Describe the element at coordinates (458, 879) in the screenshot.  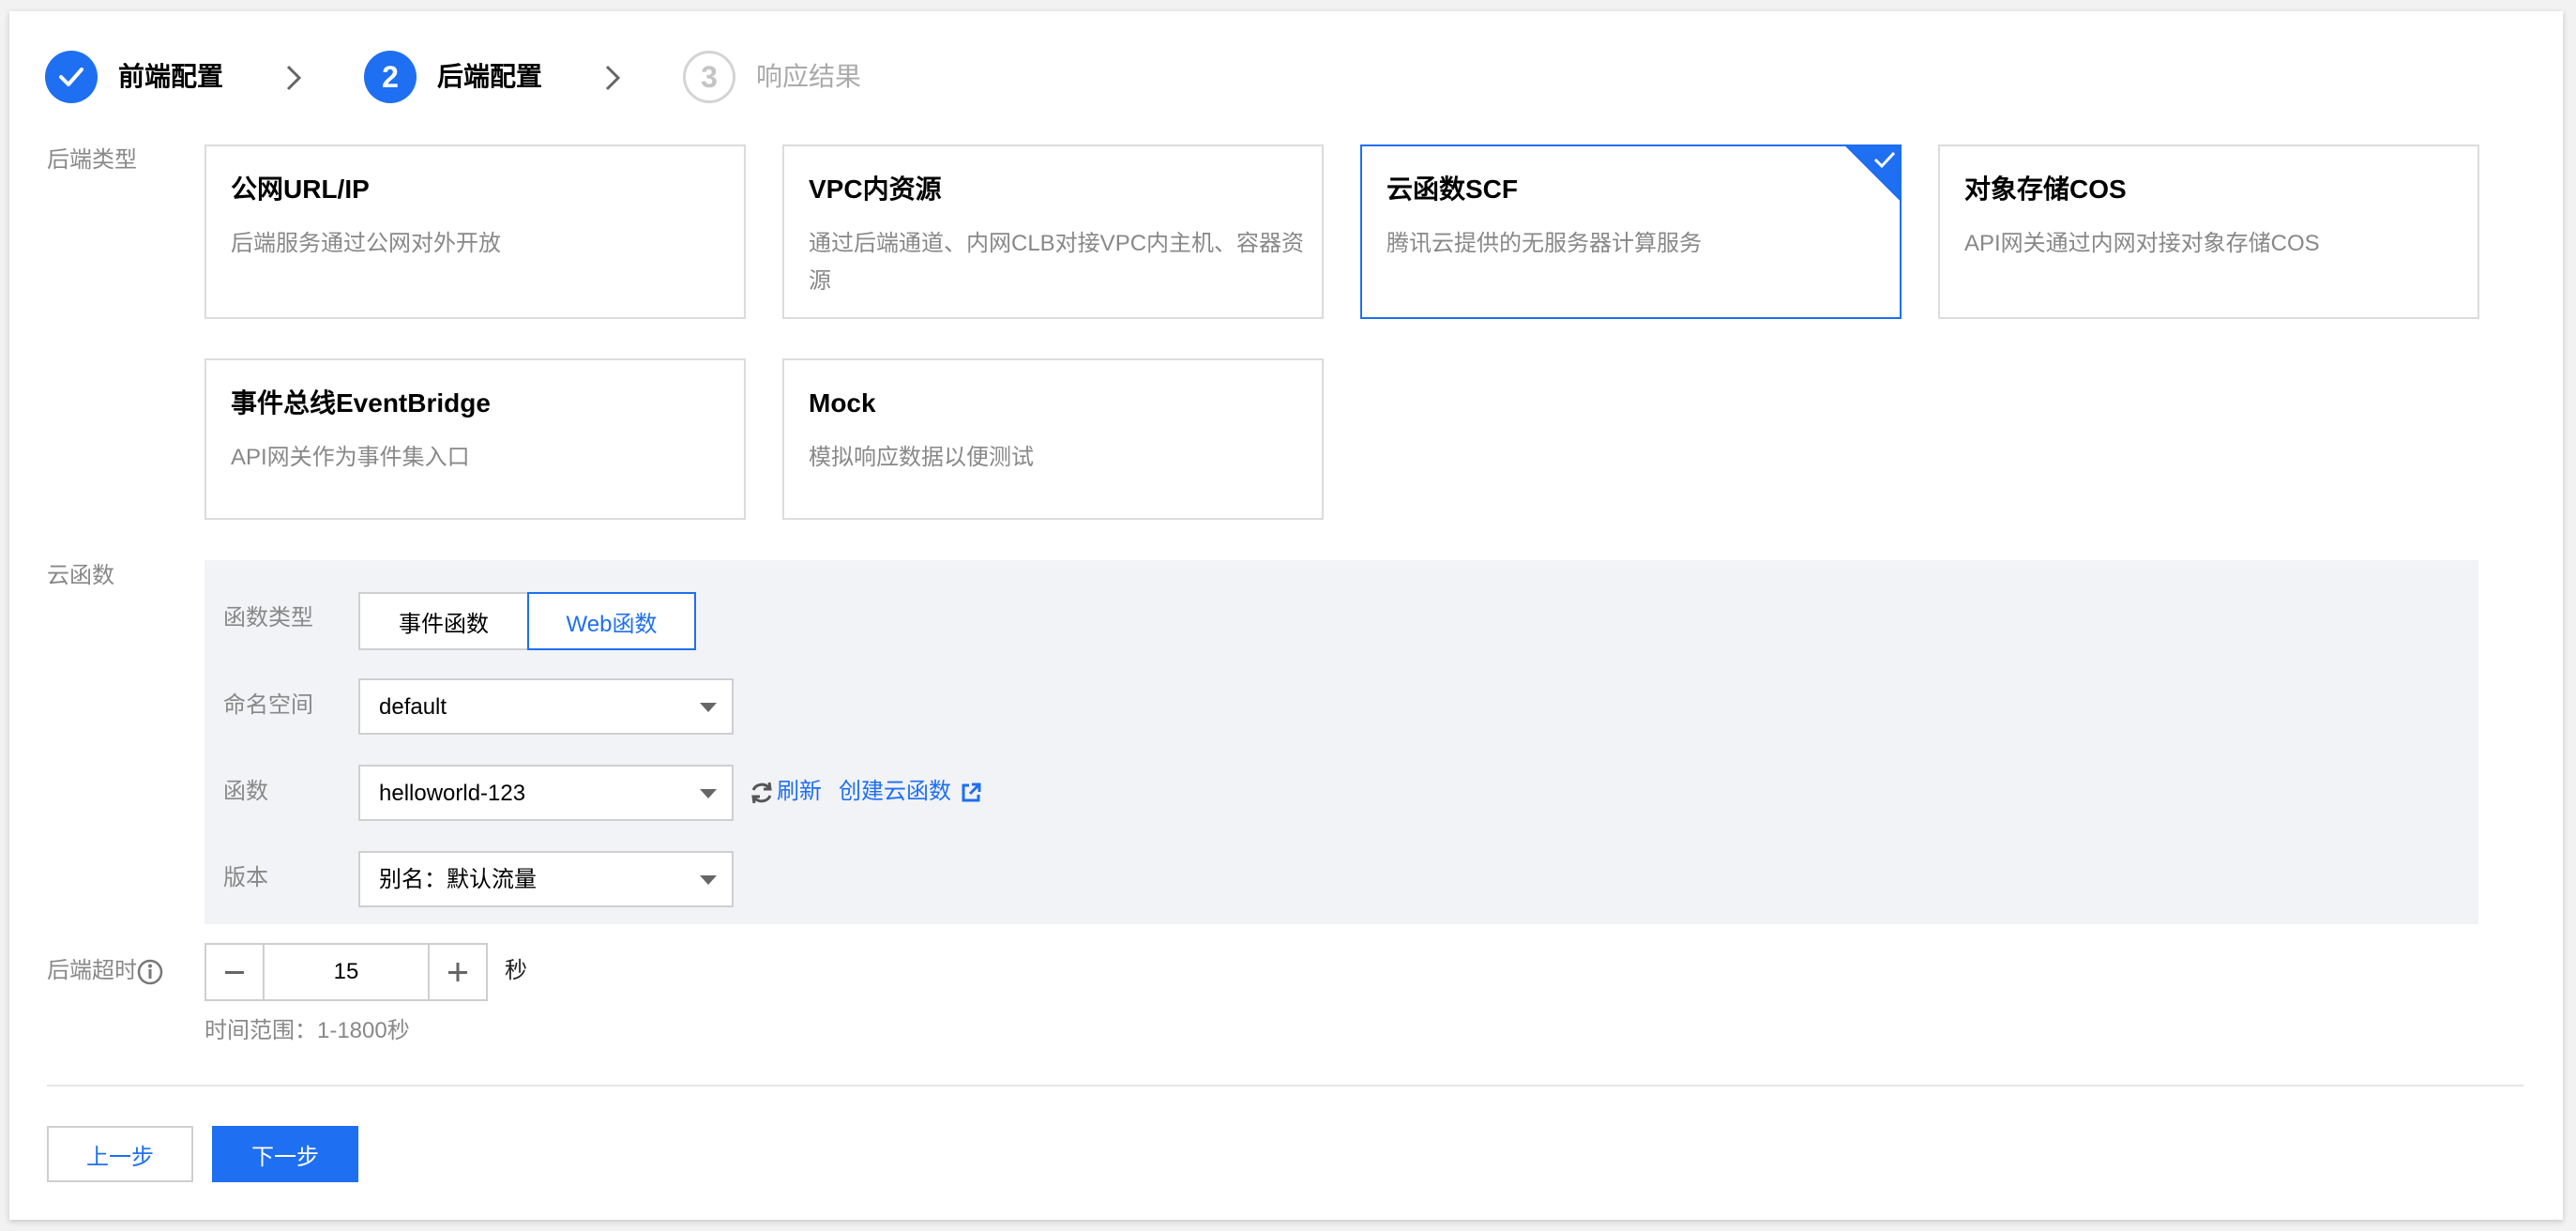
I see `version-value: 别名：默认流量` at that location.